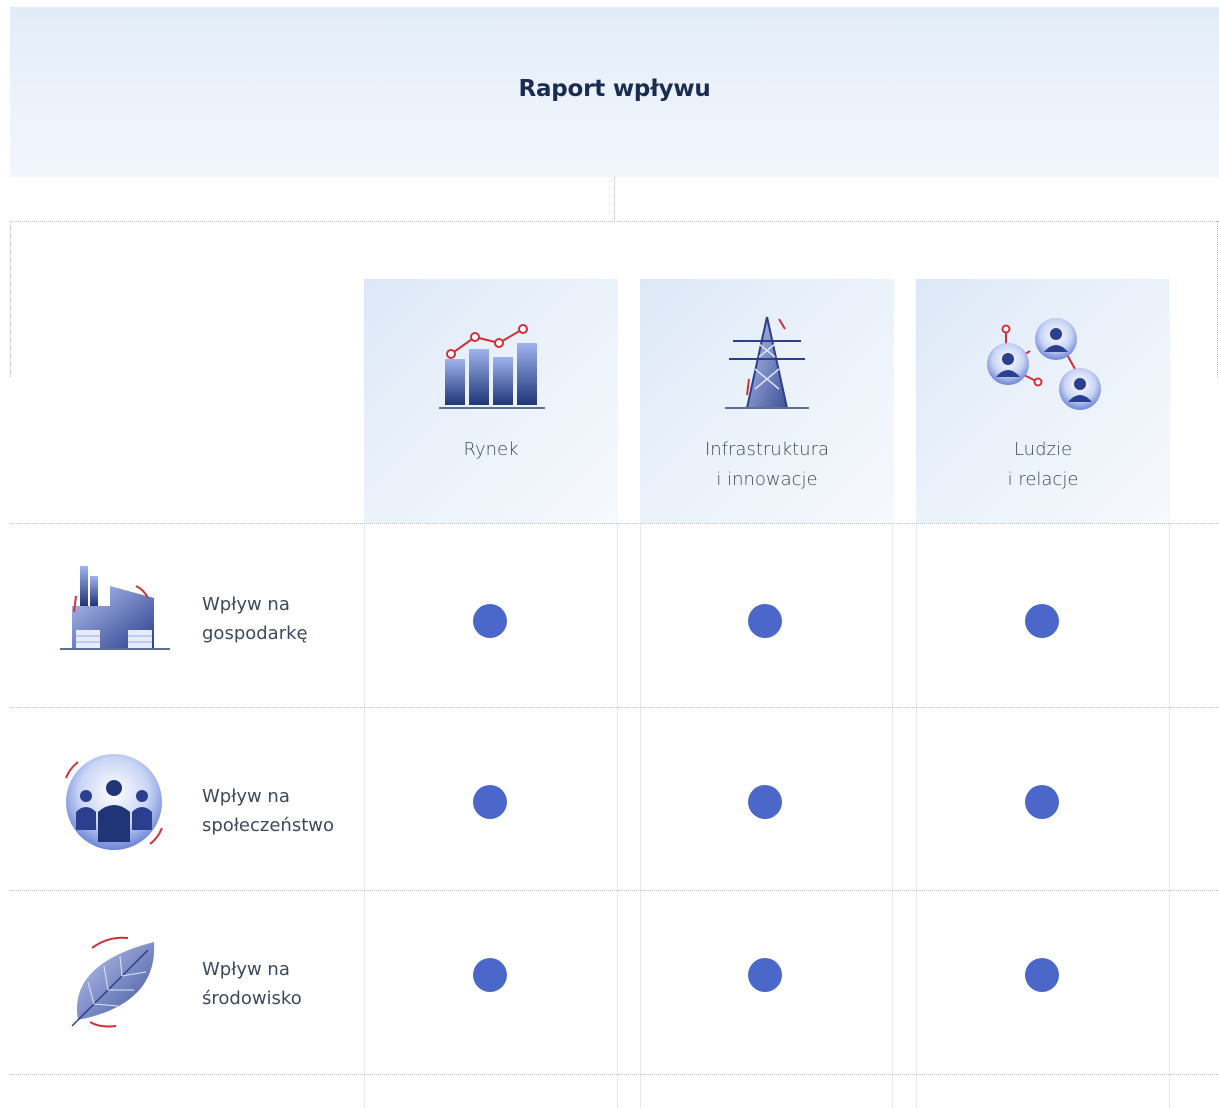 The image size is (1219, 1108). Describe the element at coordinates (614, 89) in the screenshot. I see `page-title: Raport wpływu` at that location.